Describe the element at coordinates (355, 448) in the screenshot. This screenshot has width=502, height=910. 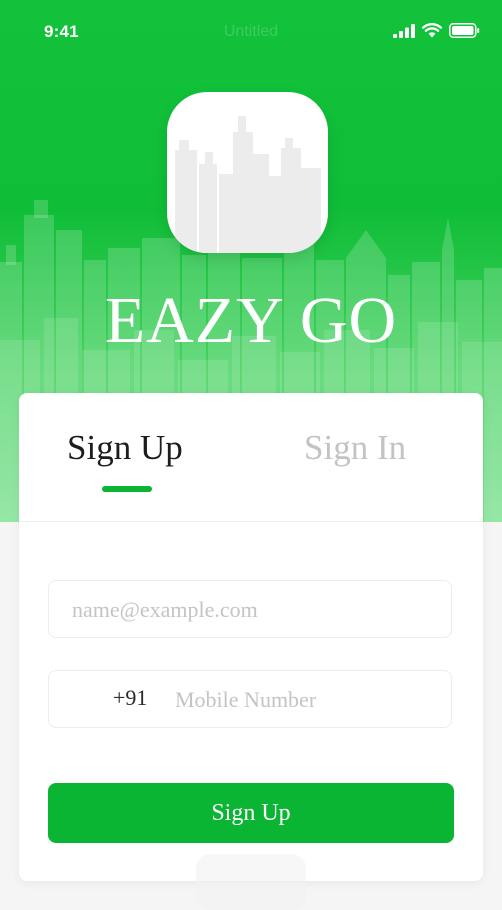
I see `tab-sign-in: Sign In` at that location.